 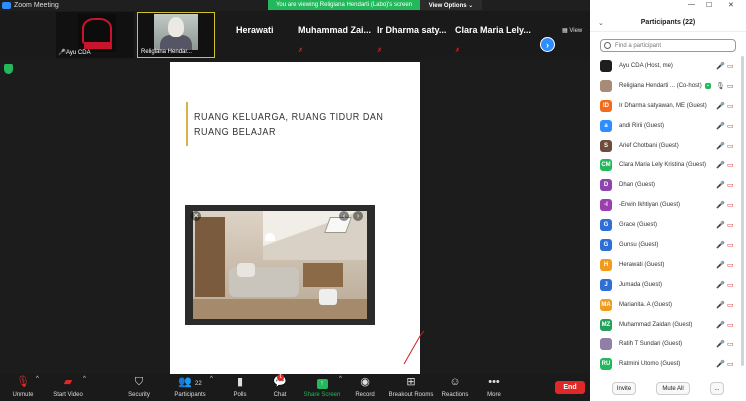 I want to click on reactions-button: ☺ Reactions, so click(x=455, y=387).